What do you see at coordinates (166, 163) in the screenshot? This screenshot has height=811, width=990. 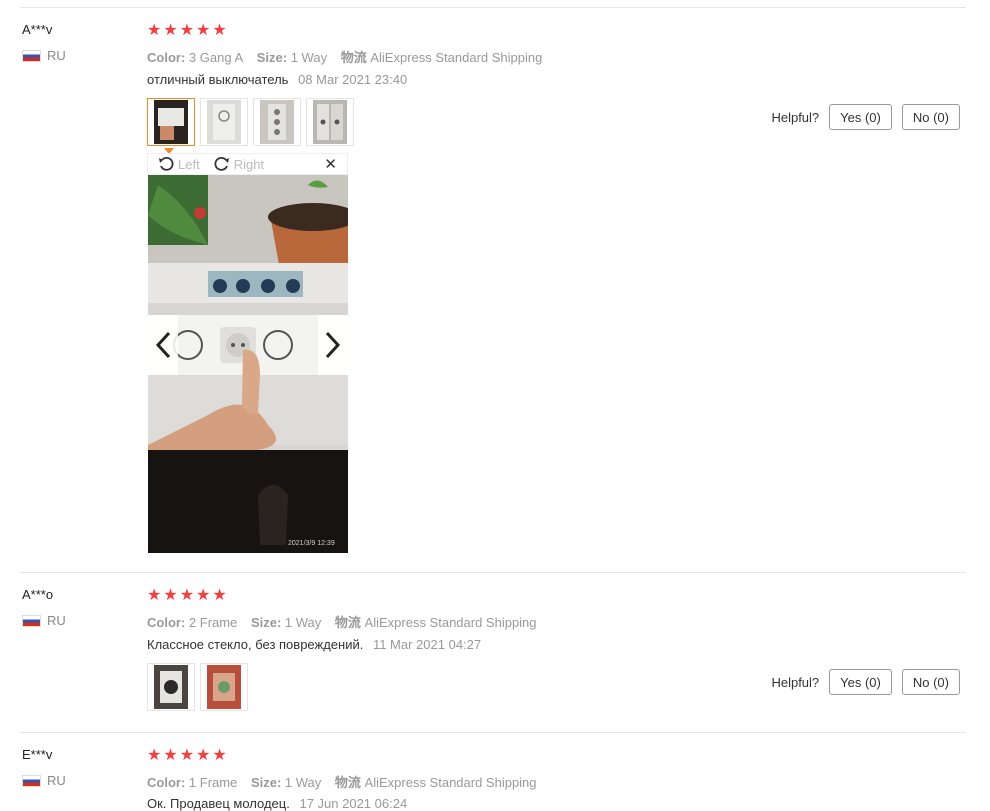 I see `rotate-left-icon` at bounding box center [166, 163].